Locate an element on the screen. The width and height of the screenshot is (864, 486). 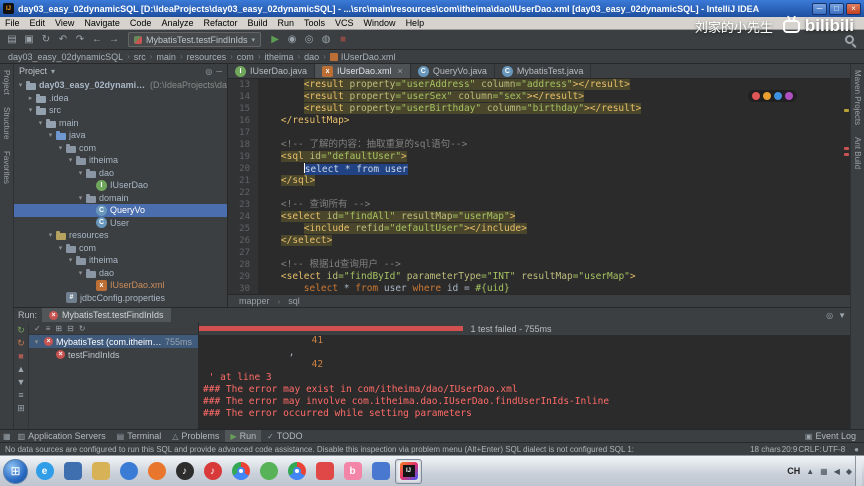
status-20-9: 20:9 is located at coordinates (790, 449).